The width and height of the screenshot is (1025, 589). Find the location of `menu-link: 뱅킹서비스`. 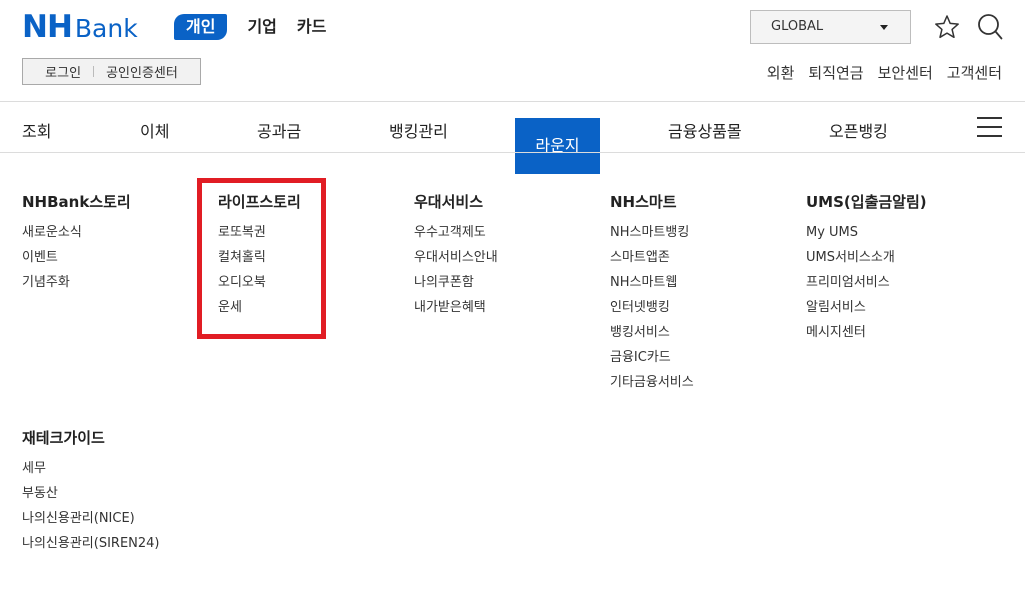

menu-link: 뱅킹서비스 is located at coordinates (652, 336).